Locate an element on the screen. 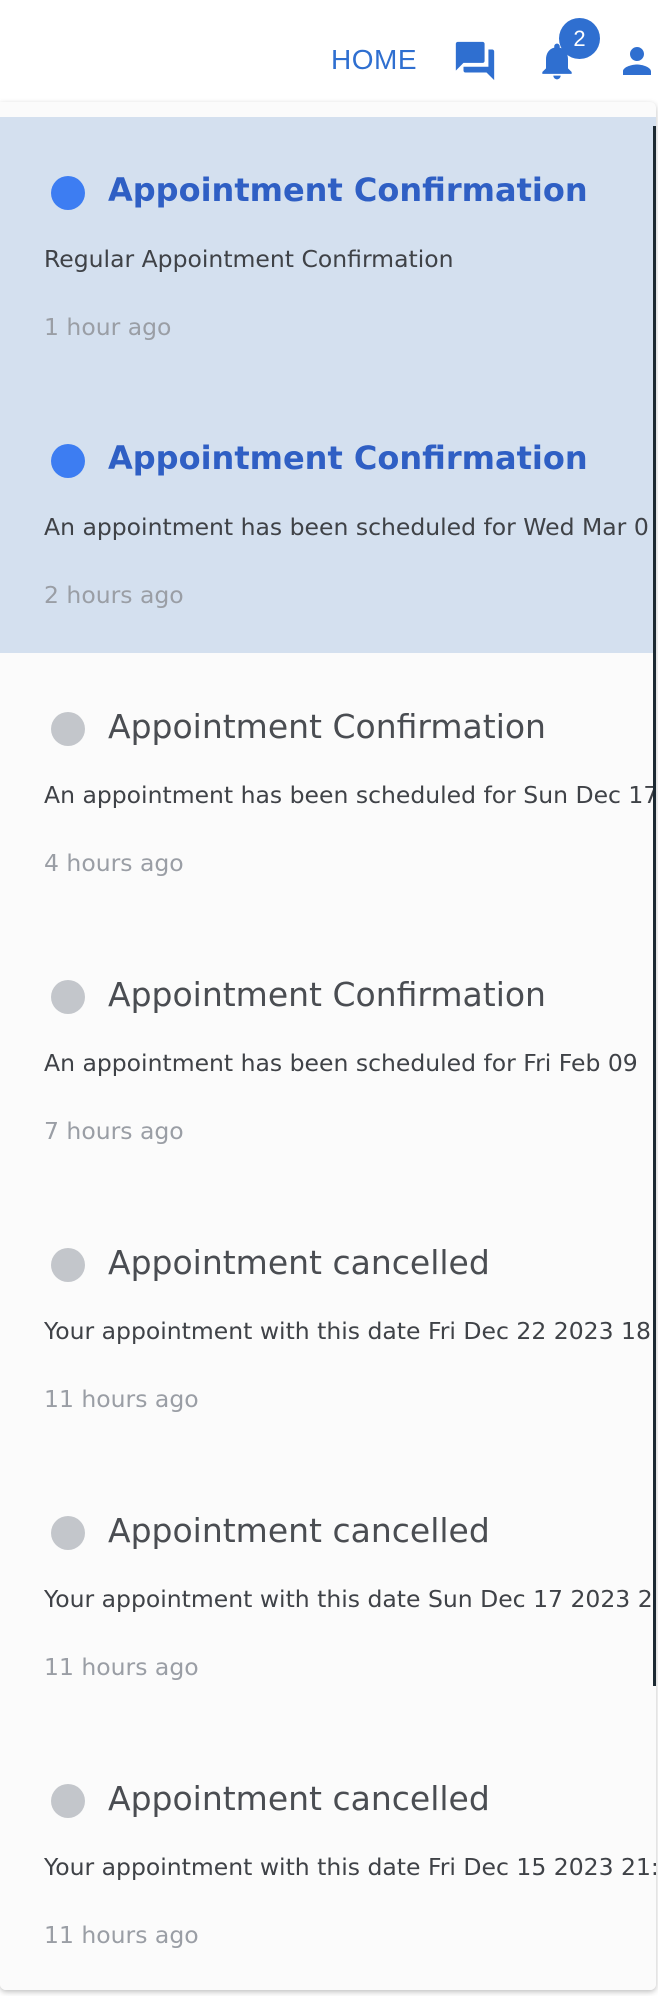  notification-time: 1 hour ago is located at coordinates (108, 327).